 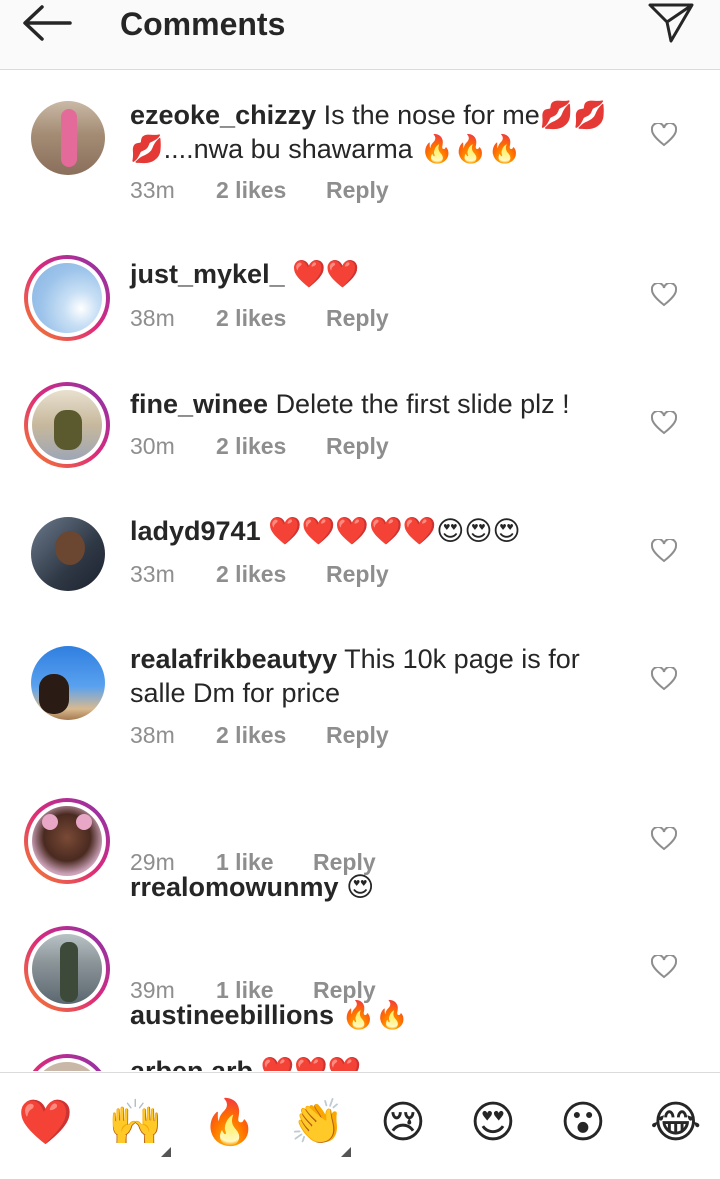 I want to click on comment-text: ladyd9741 ❤️❤️❤️❤️❤️😍😍😍, so click(x=380, y=531).